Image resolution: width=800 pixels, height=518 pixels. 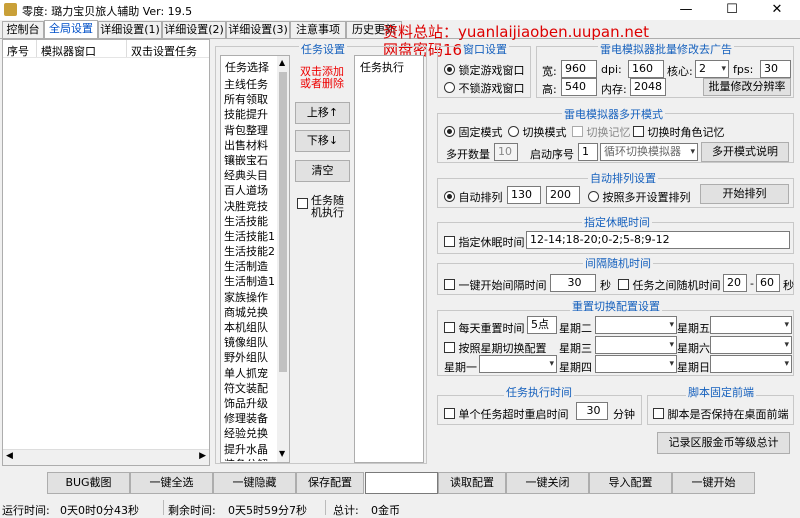 What do you see at coordinates (563, 195) in the screenshot?
I see `arrange-h-input: 200` at bounding box center [563, 195].